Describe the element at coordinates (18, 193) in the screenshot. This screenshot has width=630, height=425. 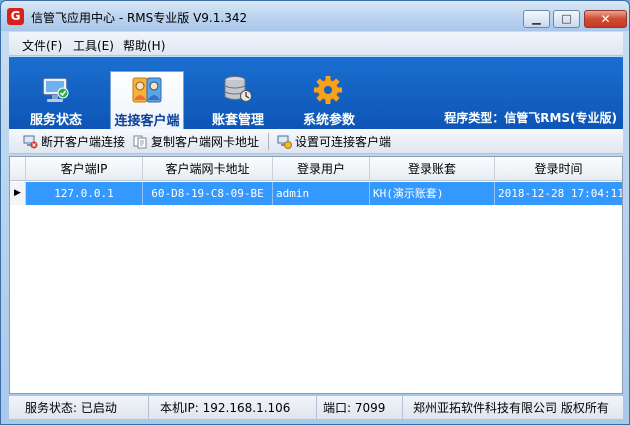
I see `row-selected-marker: ▶` at that location.